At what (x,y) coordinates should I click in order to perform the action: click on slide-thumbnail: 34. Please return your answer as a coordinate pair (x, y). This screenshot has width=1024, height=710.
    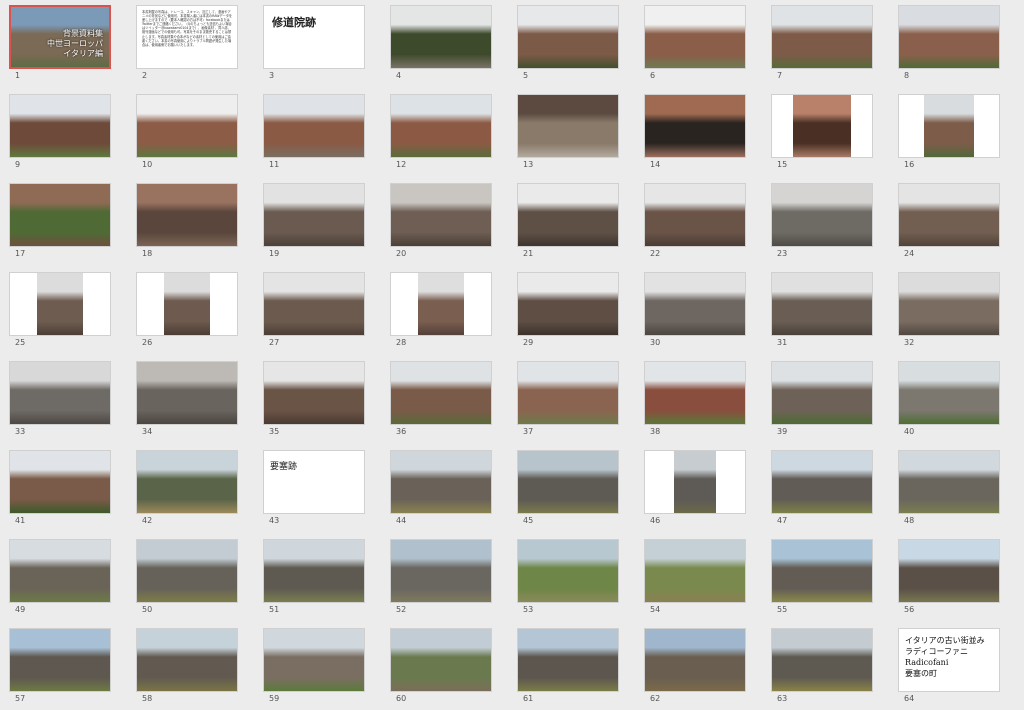
    Looking at the image, I should click on (186, 396).